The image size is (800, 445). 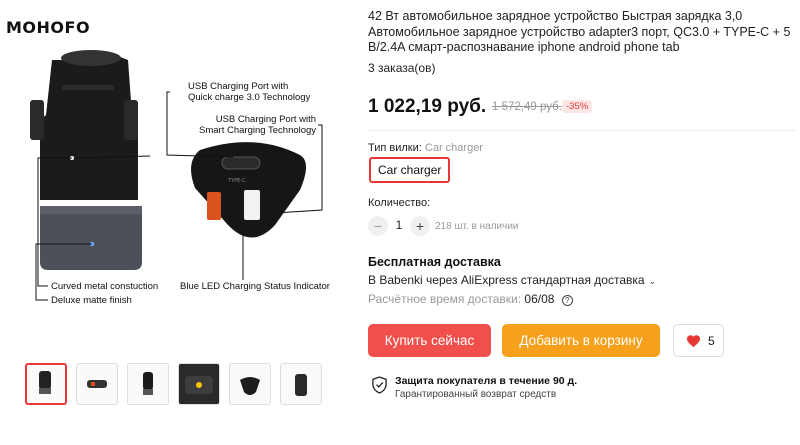 What do you see at coordinates (429, 340) in the screenshot?
I see `buy-now-button: Купить сейчас` at bounding box center [429, 340].